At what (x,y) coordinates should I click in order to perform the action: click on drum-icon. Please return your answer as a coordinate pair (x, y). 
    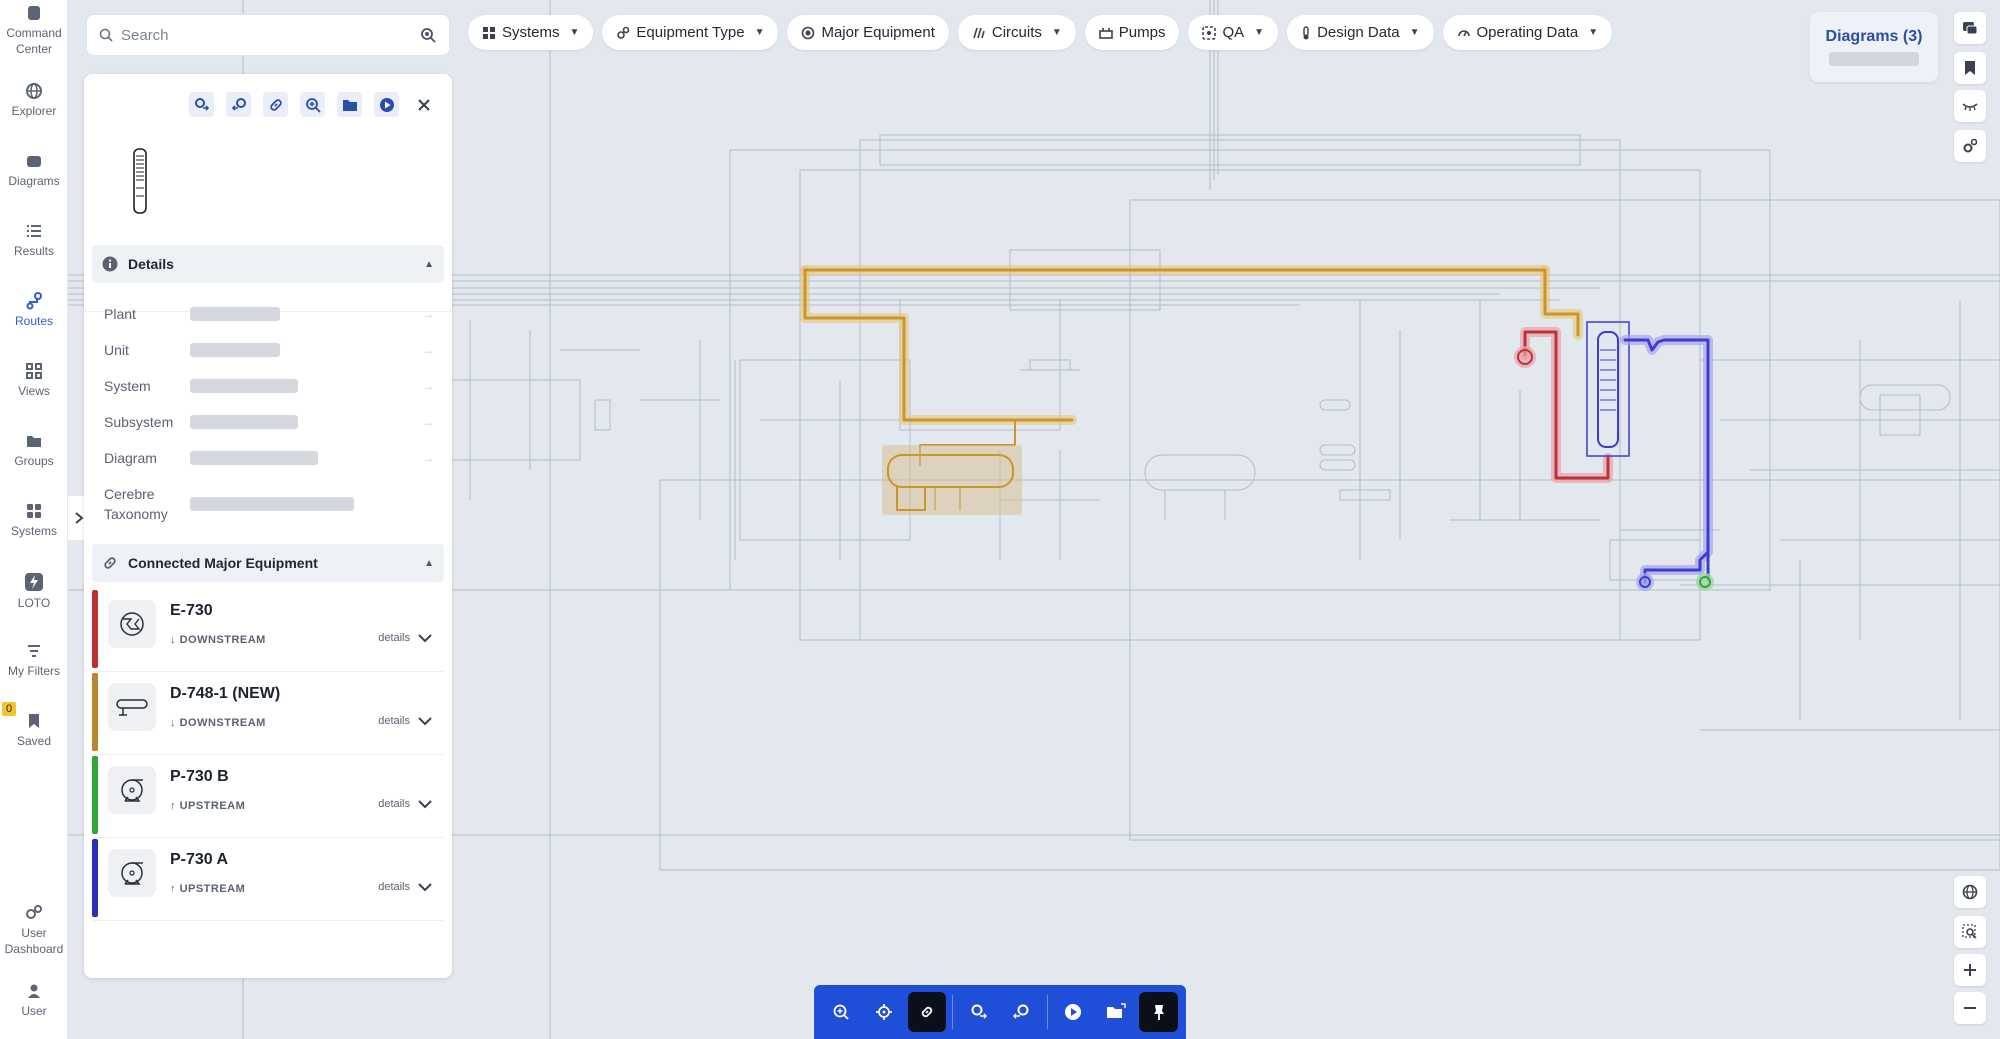
    Looking at the image, I should click on (132, 707).